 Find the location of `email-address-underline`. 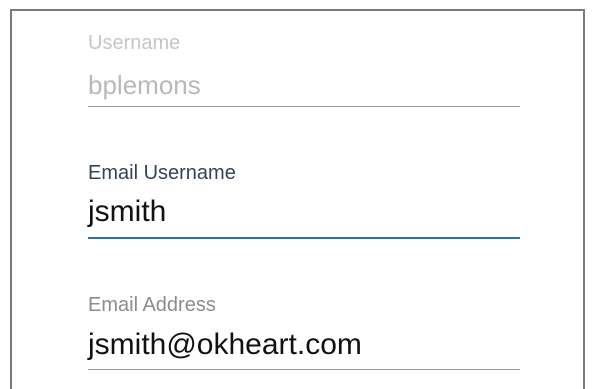

email-address-underline is located at coordinates (304, 369).